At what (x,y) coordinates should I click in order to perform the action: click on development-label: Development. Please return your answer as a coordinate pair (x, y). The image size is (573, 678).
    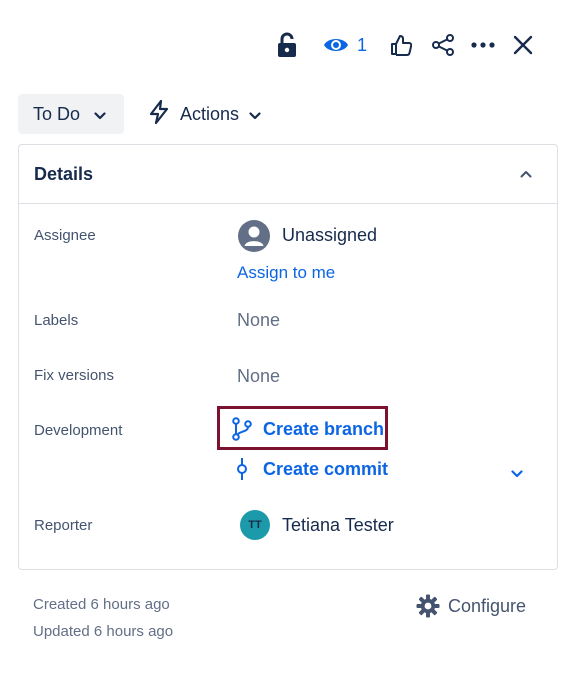
    Looking at the image, I should click on (78, 430).